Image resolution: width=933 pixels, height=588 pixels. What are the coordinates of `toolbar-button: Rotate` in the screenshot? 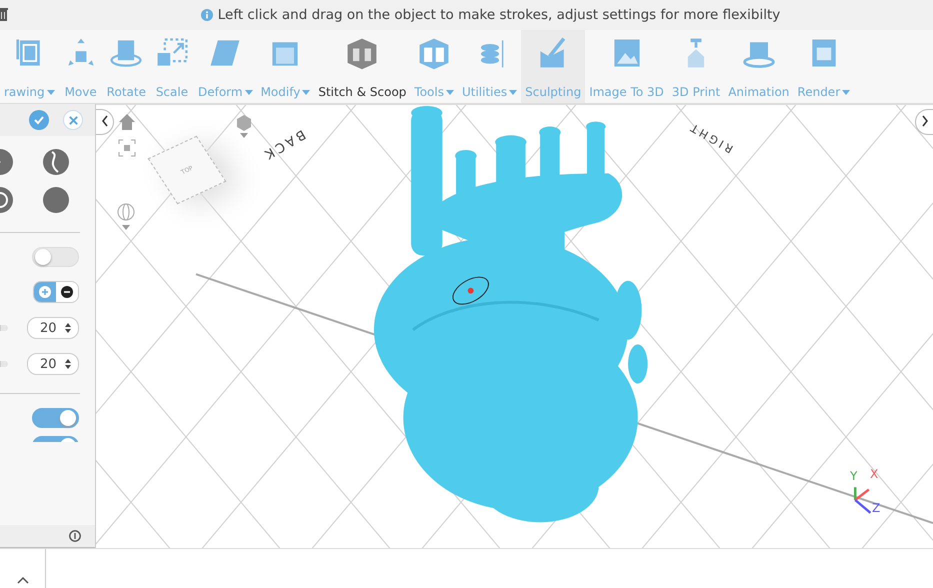 It's located at (126, 66).